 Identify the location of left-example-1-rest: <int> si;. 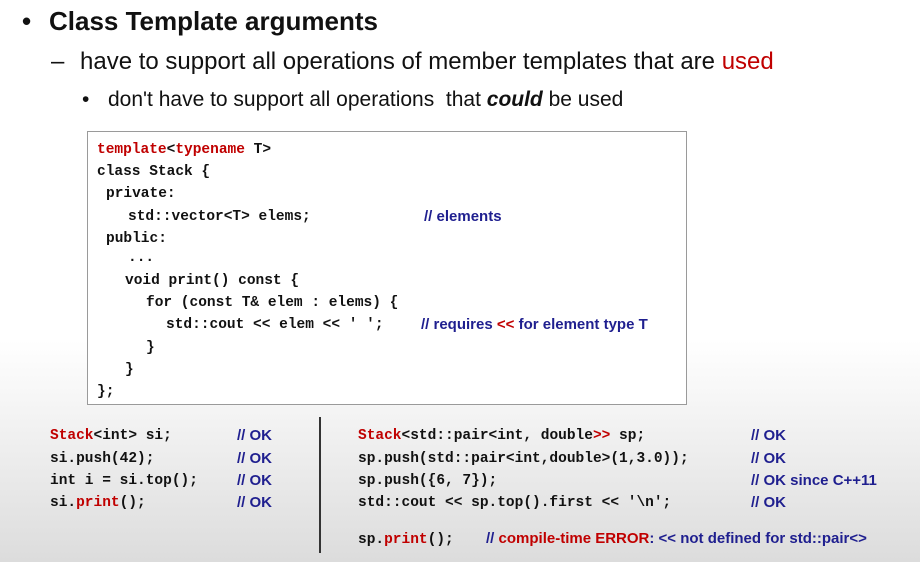
(132, 436).